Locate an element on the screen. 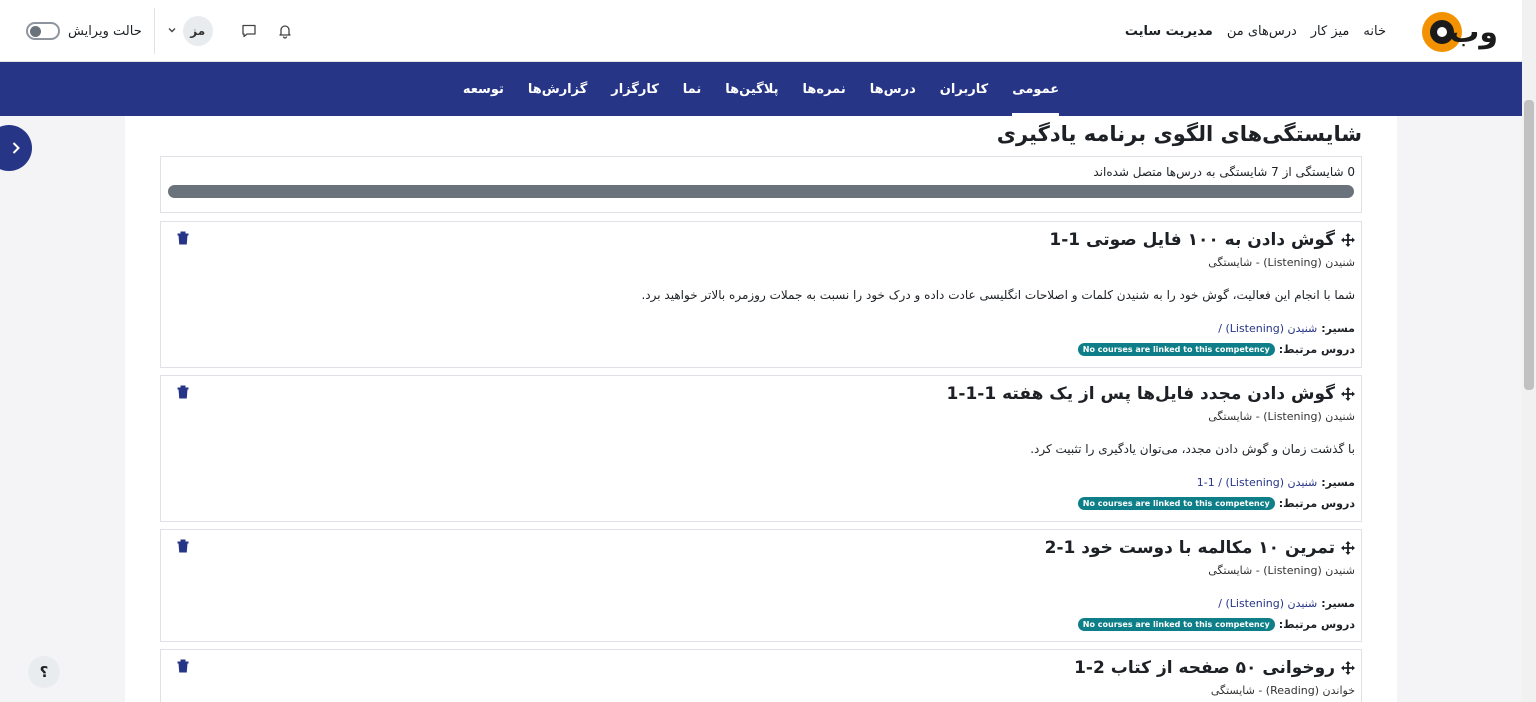 The height and width of the screenshot is (702, 1536). logo-text: وب is located at coordinates (1473, 32).